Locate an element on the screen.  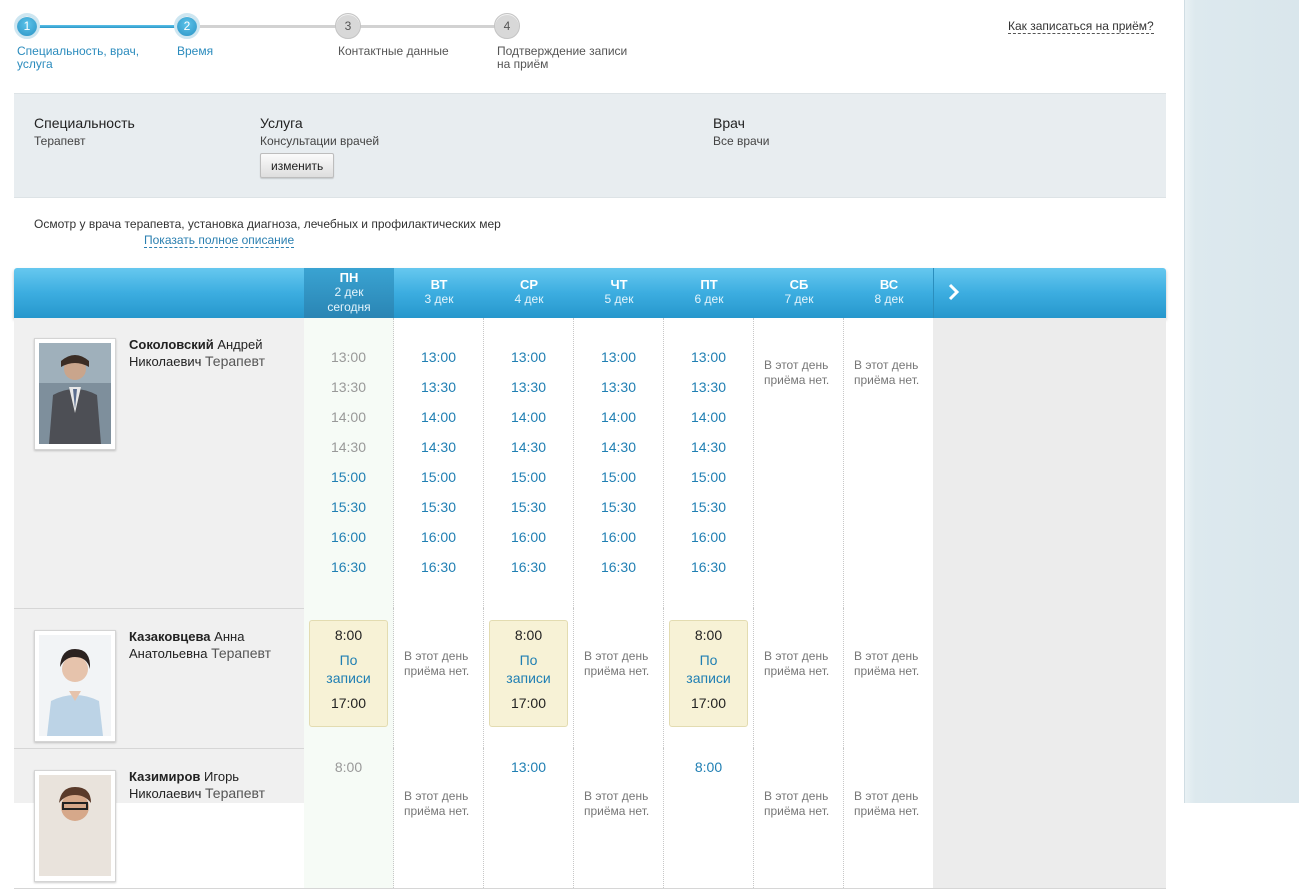
day-date: 8 дек is located at coordinates (889, 299).